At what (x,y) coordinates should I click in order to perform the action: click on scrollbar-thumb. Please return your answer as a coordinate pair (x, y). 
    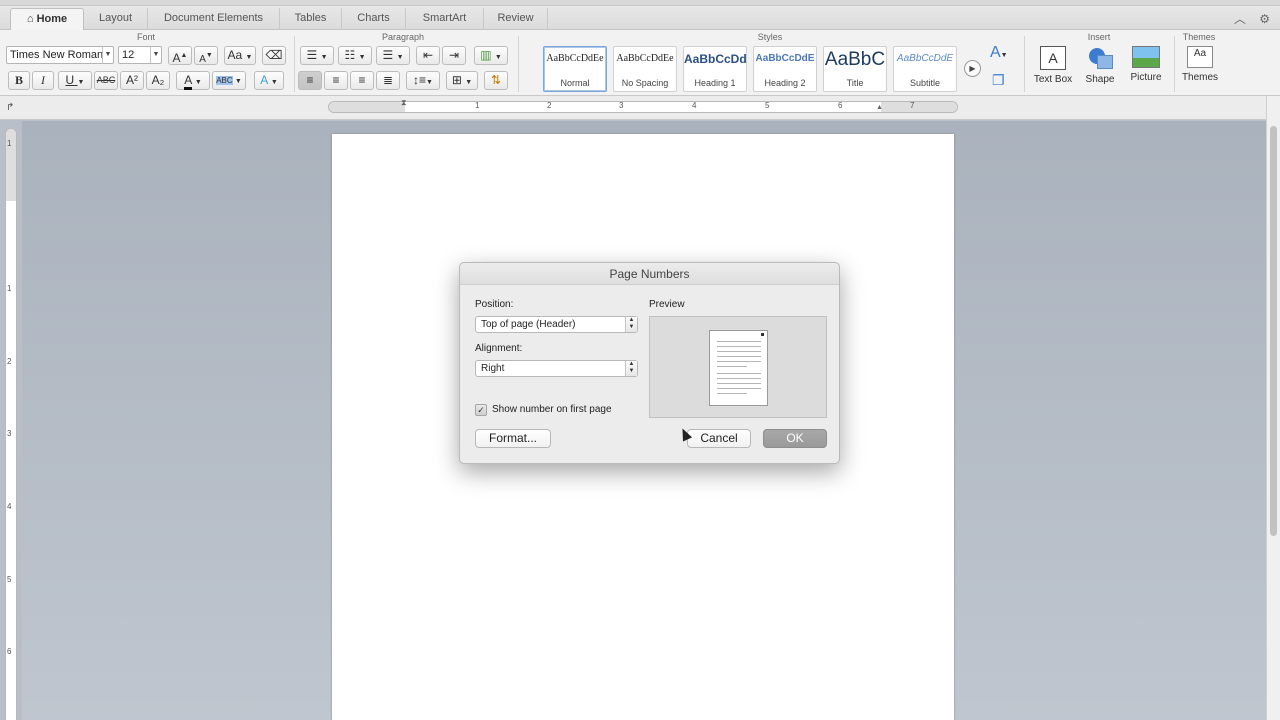
    Looking at the image, I should click on (1273, 331).